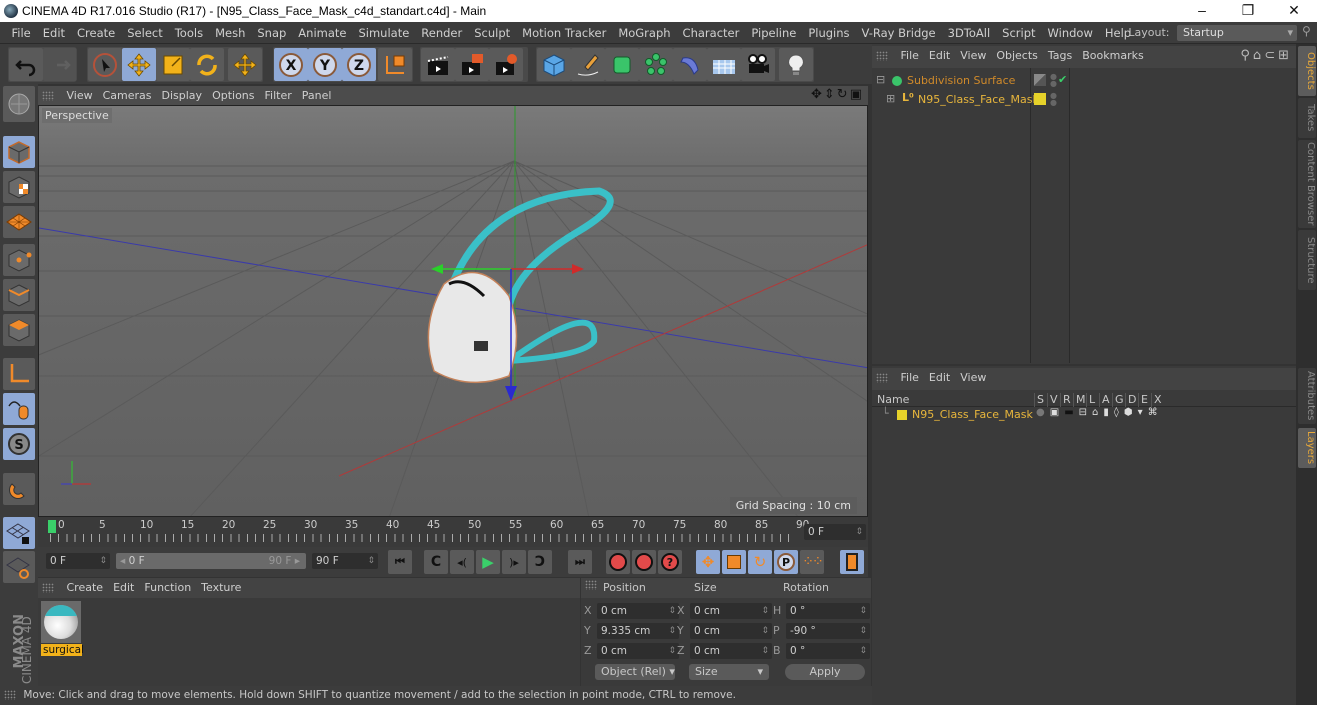 The height and width of the screenshot is (705, 1317). I want to click on menu-pipeline: Pipeline, so click(773, 33).